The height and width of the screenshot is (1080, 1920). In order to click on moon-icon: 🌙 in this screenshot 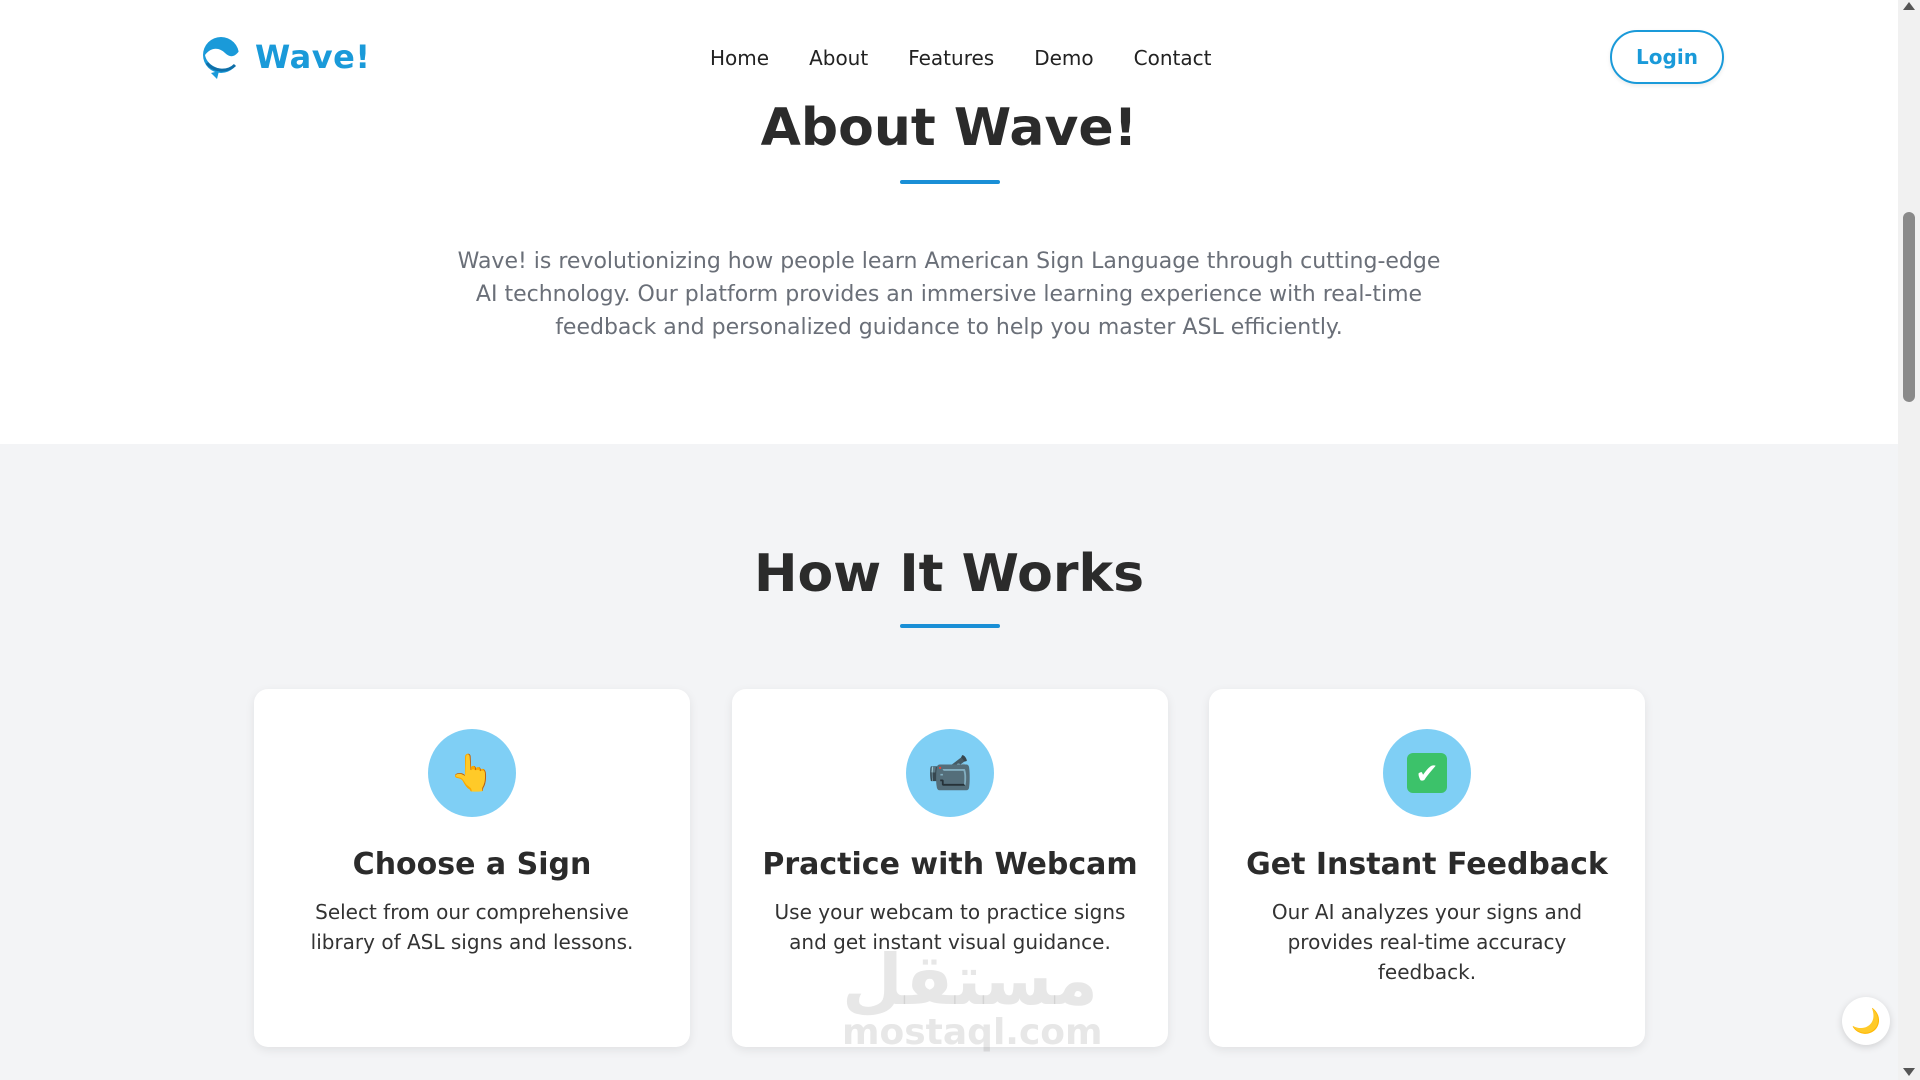, I will do `click(1866, 1021)`.